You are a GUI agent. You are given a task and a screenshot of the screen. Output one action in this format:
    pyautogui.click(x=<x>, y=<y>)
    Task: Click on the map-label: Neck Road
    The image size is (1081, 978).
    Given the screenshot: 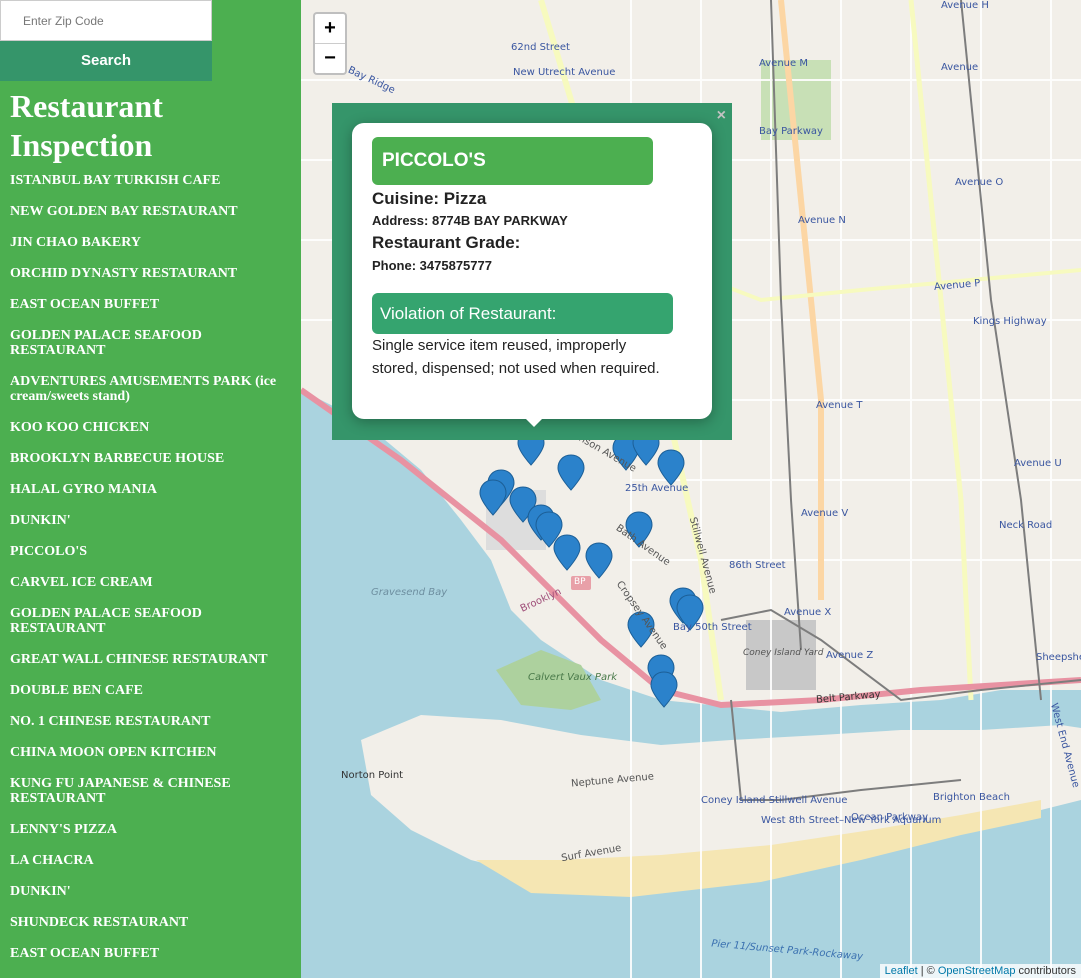 What is the action you would take?
    pyautogui.click(x=1026, y=525)
    